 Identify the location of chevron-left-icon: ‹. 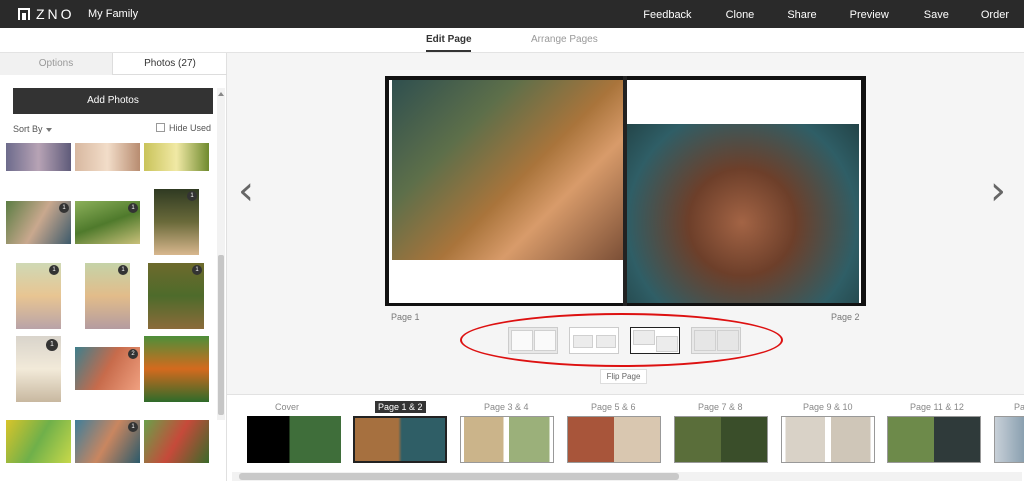
(246, 191).